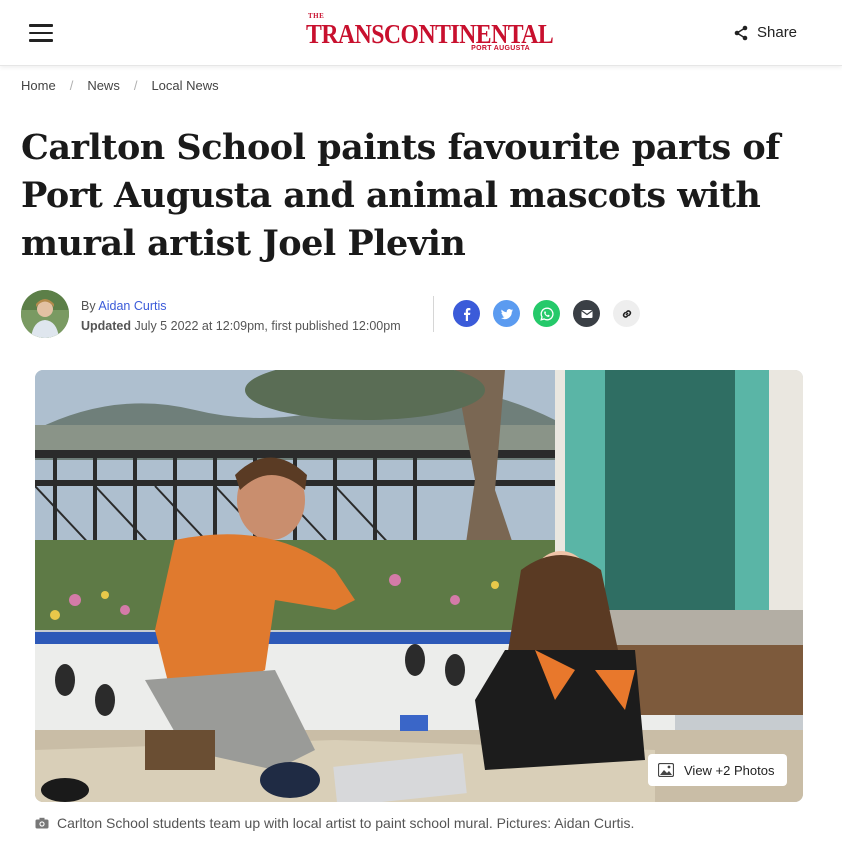  I want to click on facebook-share-button, so click(466, 313).